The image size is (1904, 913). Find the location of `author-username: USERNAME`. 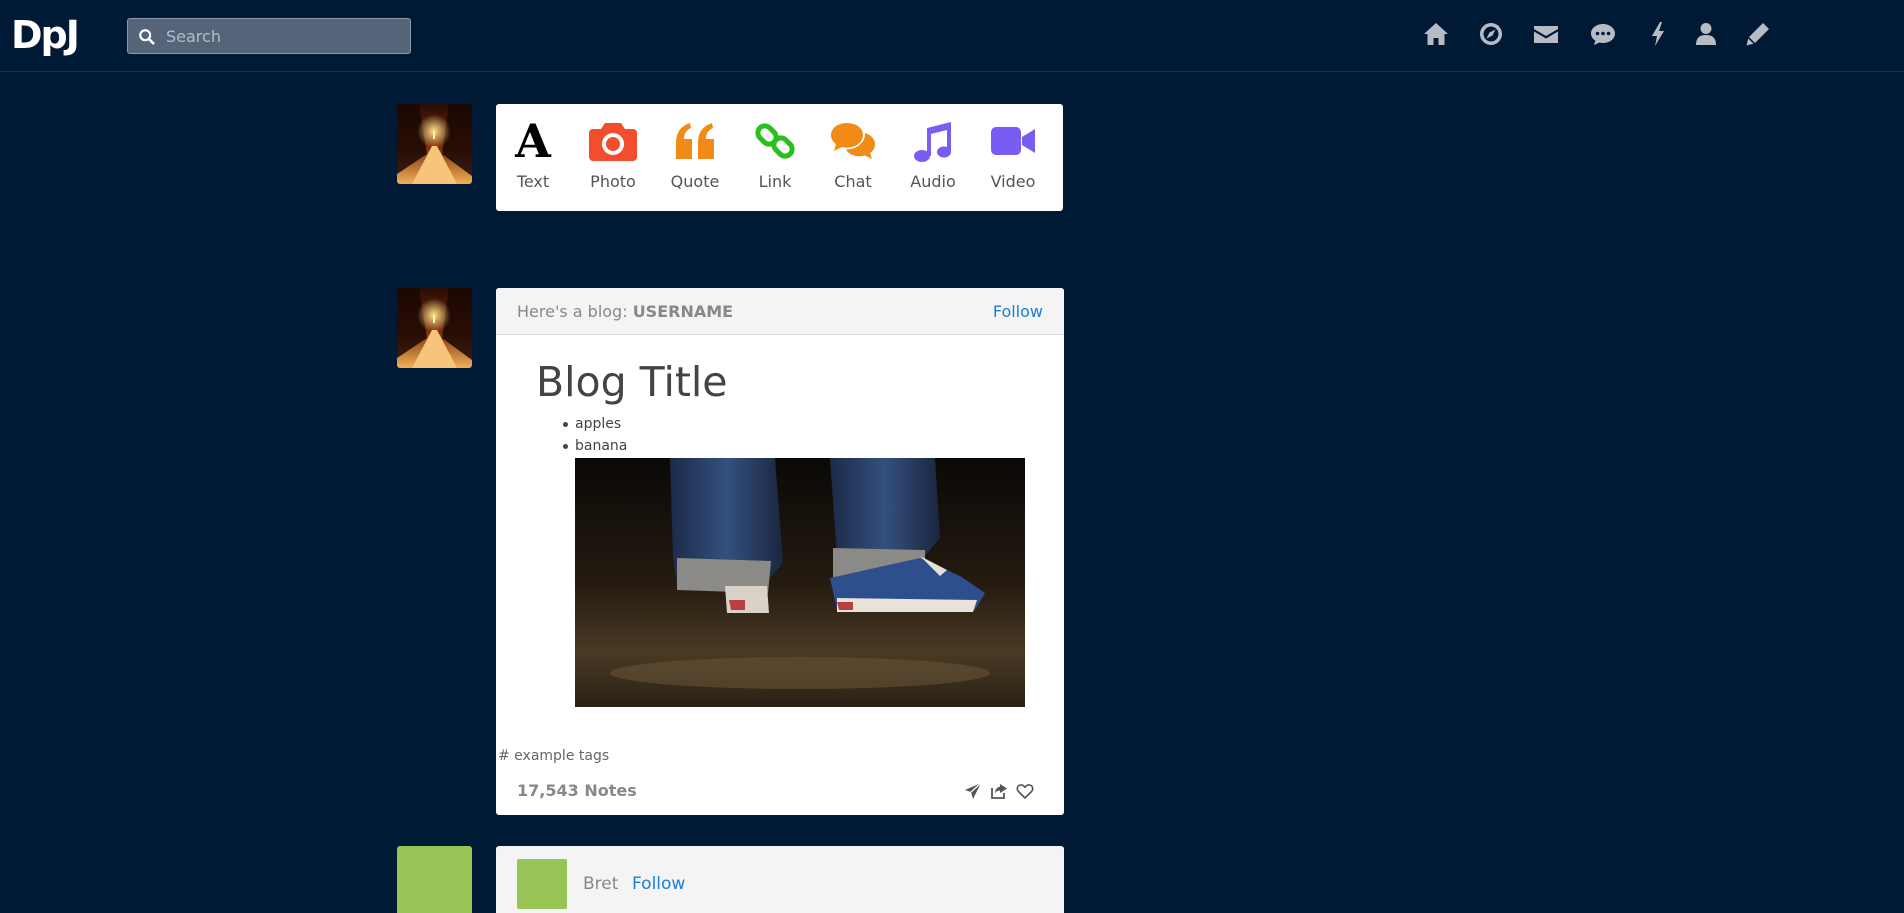

author-username: USERNAME is located at coordinates (683, 311).